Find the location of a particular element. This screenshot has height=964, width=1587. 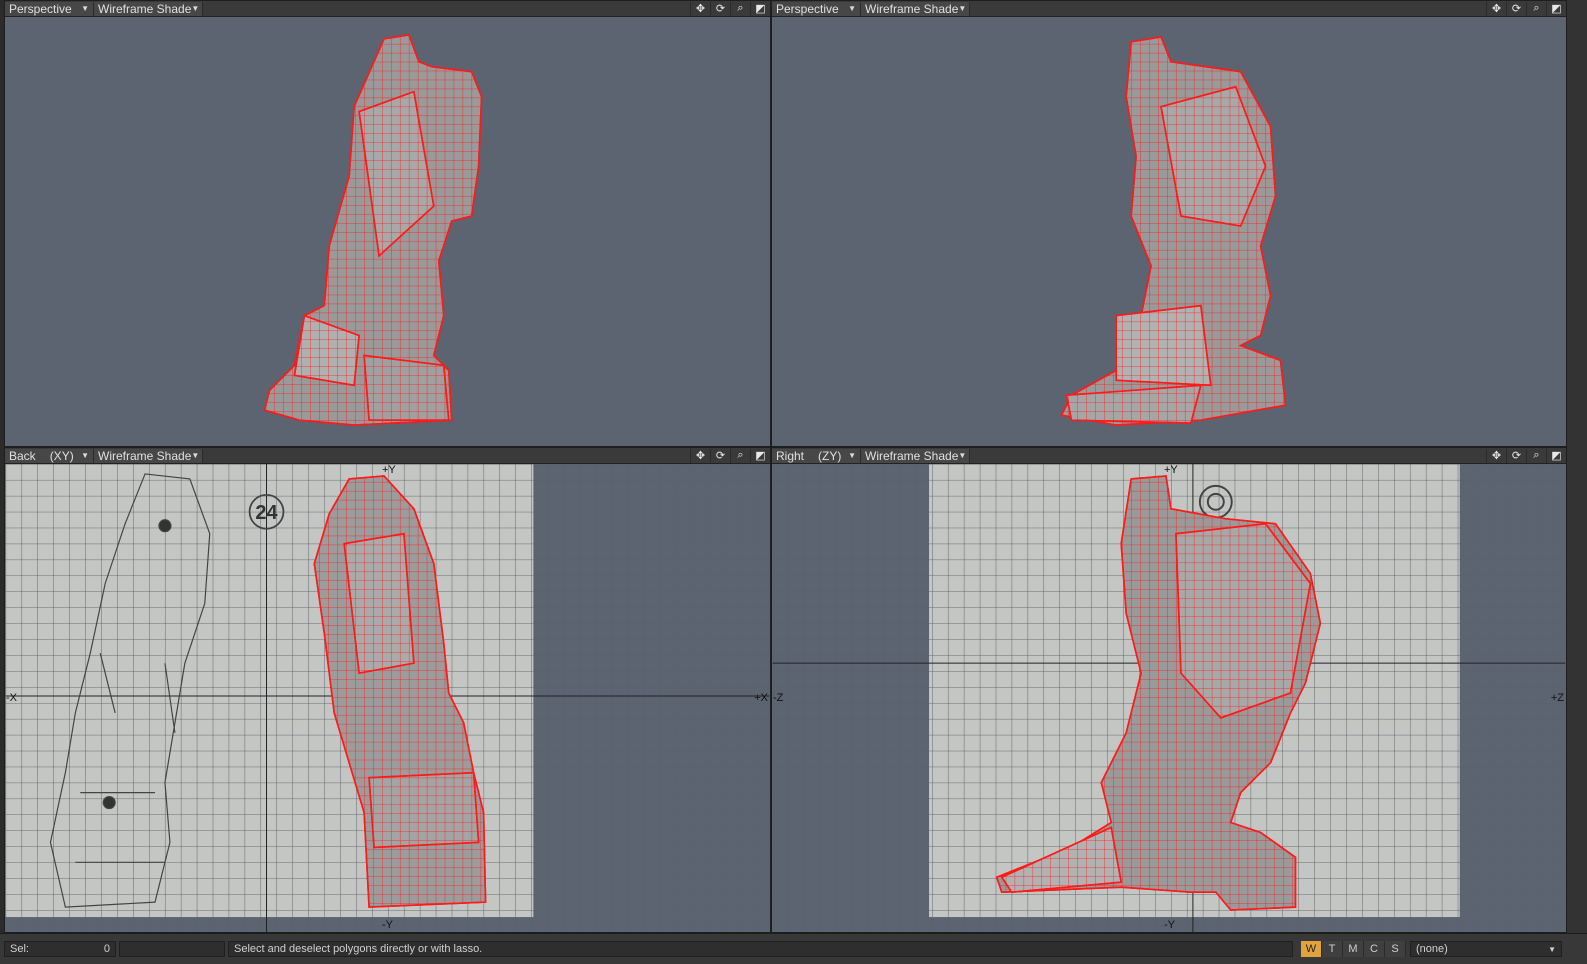

viewport-header: Right (ZY) ▼ Wireframe Shade ▼ ✥ ⟳ ⌕ ◩ is located at coordinates (1169, 456).